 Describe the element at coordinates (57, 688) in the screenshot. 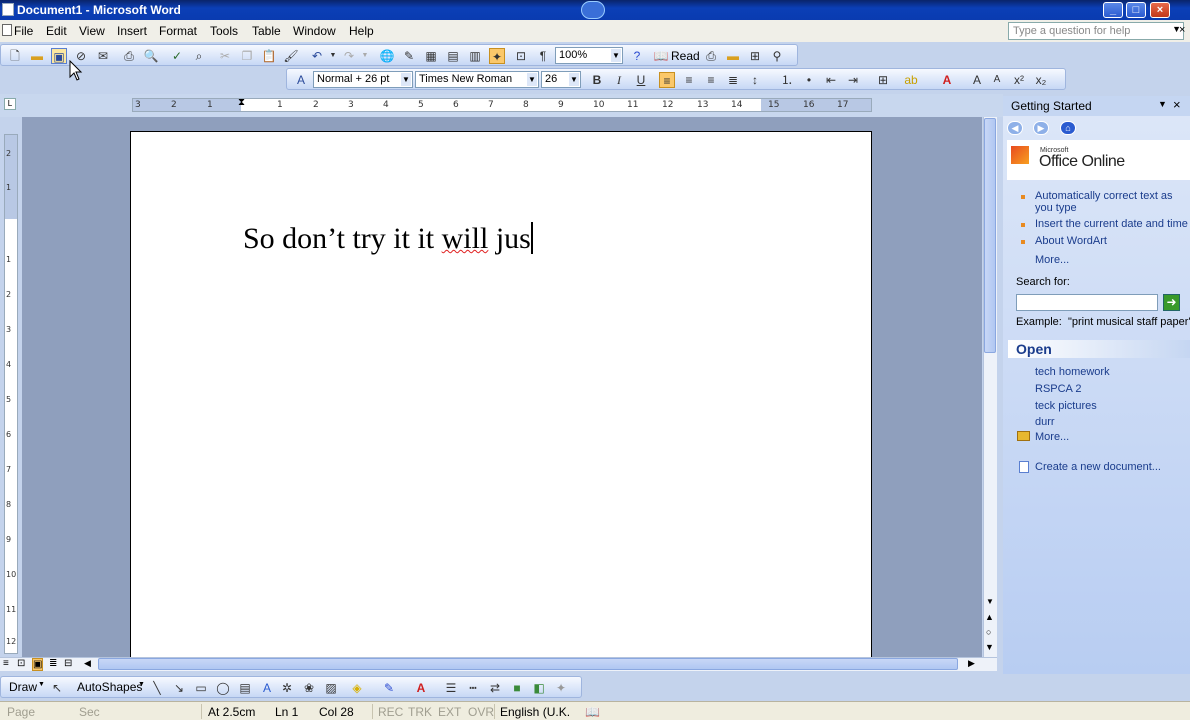

I see `select-objects-icon: ↖` at that location.